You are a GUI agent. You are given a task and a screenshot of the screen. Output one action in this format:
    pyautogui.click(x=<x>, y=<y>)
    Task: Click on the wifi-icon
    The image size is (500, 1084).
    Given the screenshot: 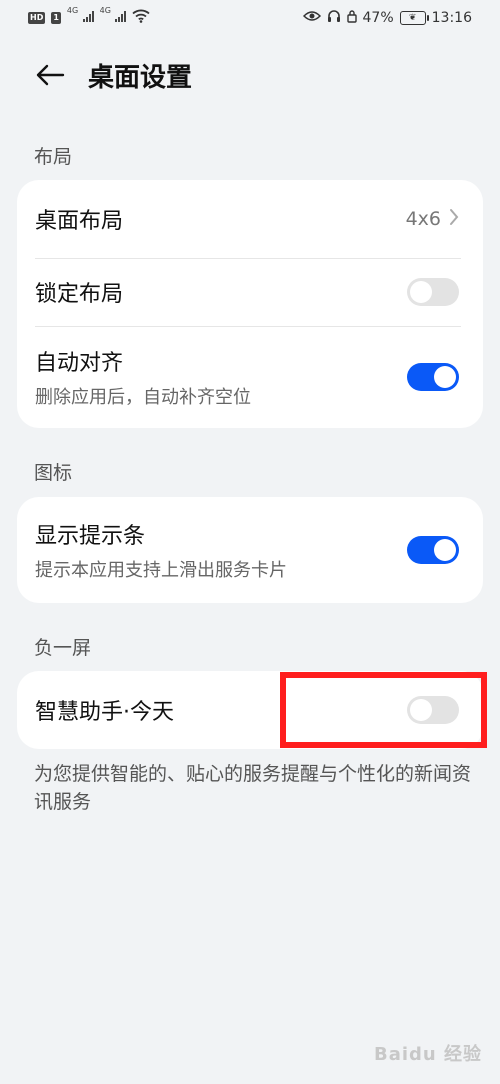 What is the action you would take?
    pyautogui.click(x=141, y=18)
    